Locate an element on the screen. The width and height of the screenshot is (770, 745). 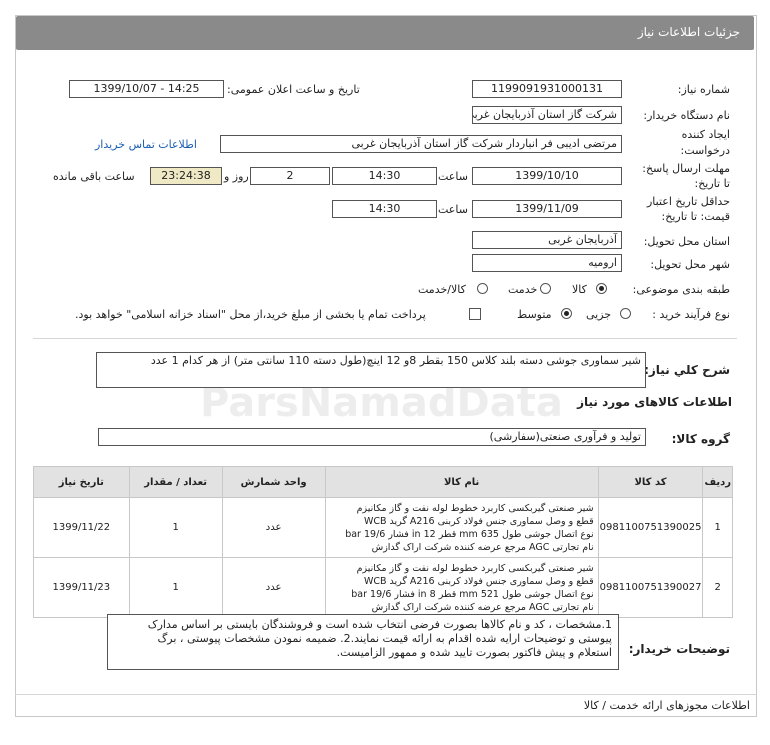
category-service-radio is located at coordinates (545, 288).